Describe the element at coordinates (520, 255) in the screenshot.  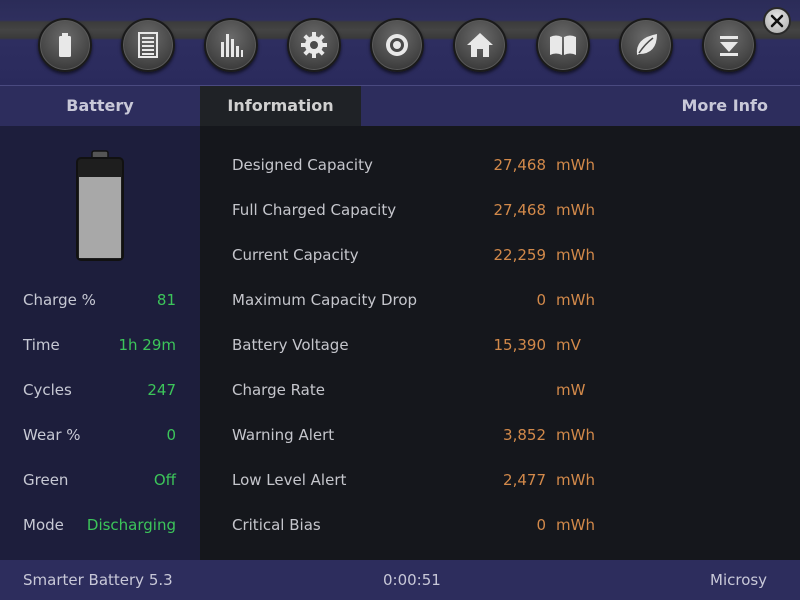
I see `info-value: 22,259` at that location.